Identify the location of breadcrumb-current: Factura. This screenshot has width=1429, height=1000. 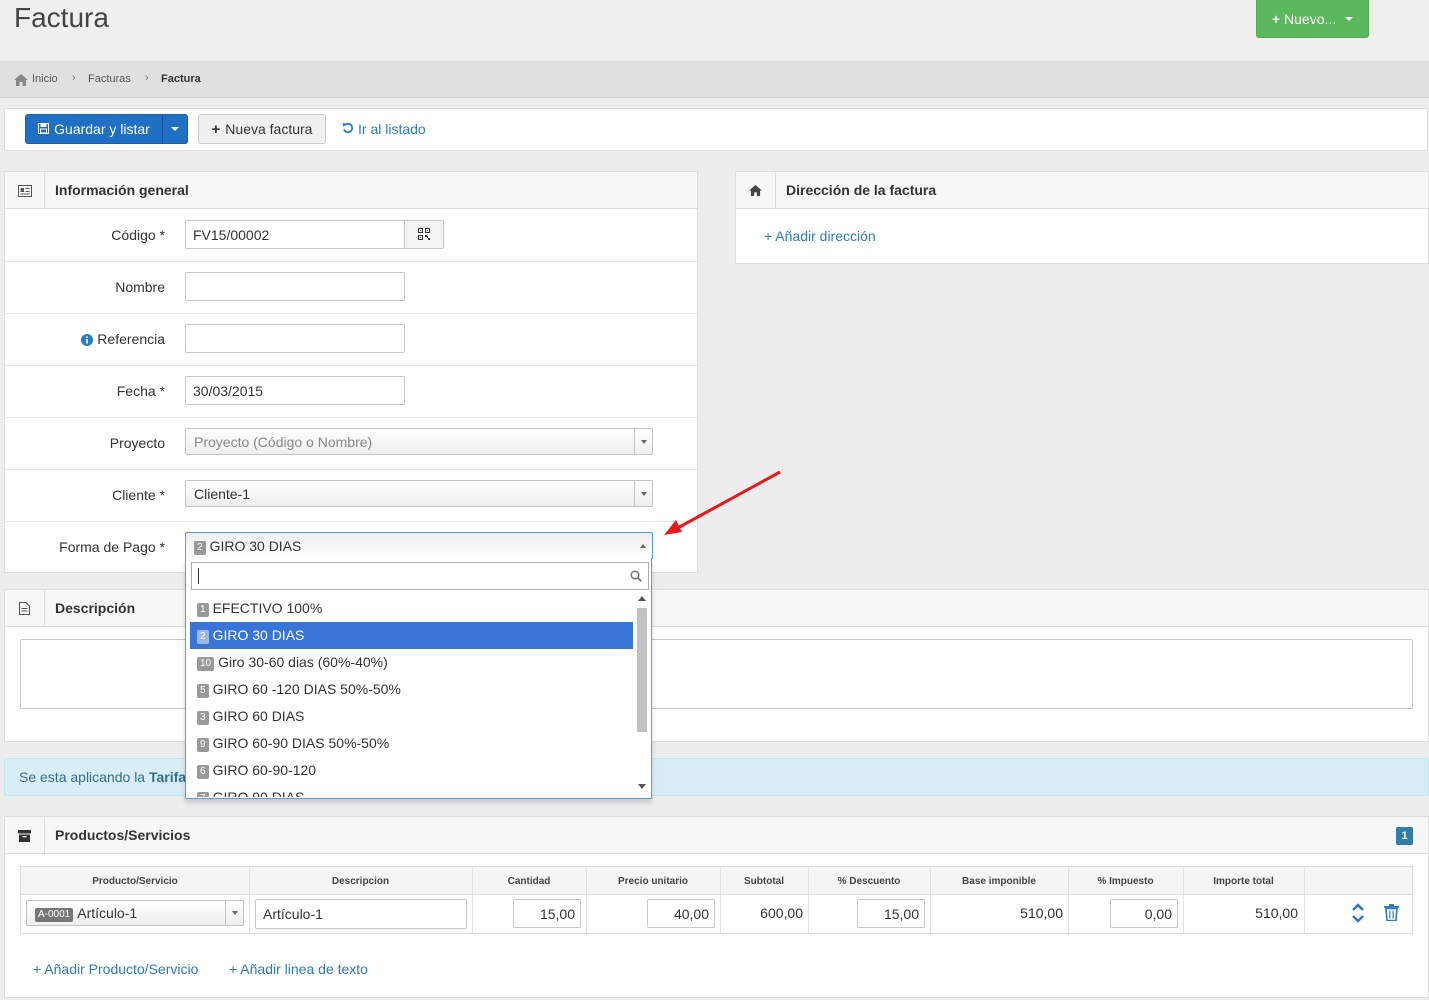
(181, 79).